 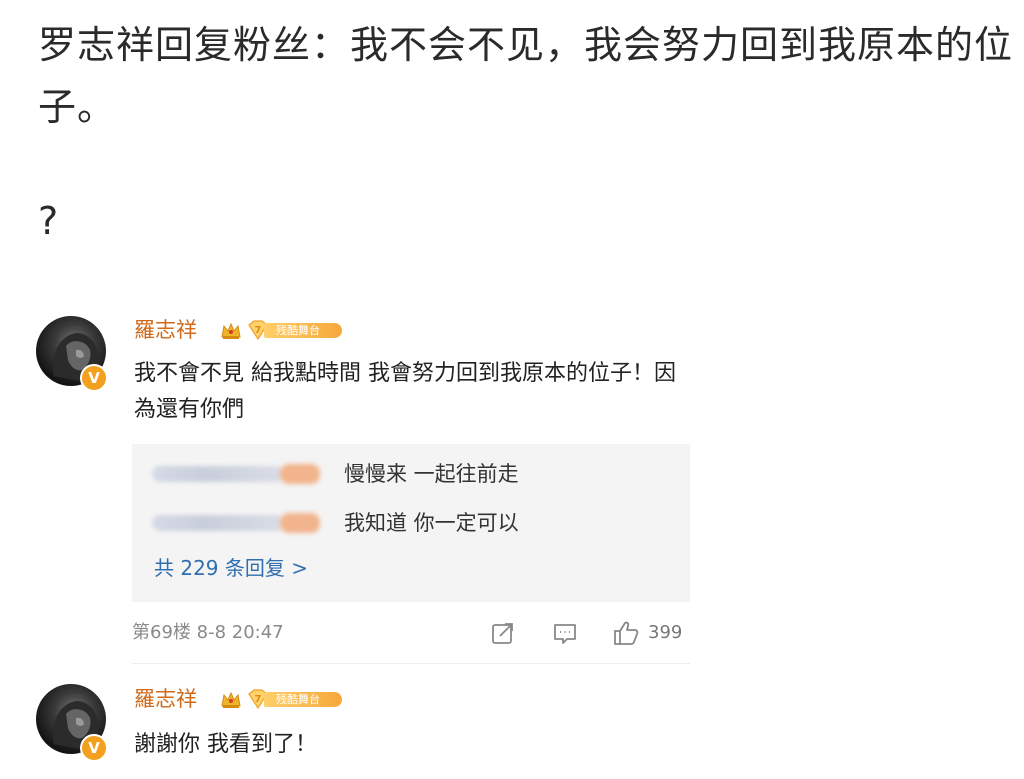 What do you see at coordinates (208, 632) in the screenshot?
I see `comment-meta: 第69楼 8-8 20:47` at bounding box center [208, 632].